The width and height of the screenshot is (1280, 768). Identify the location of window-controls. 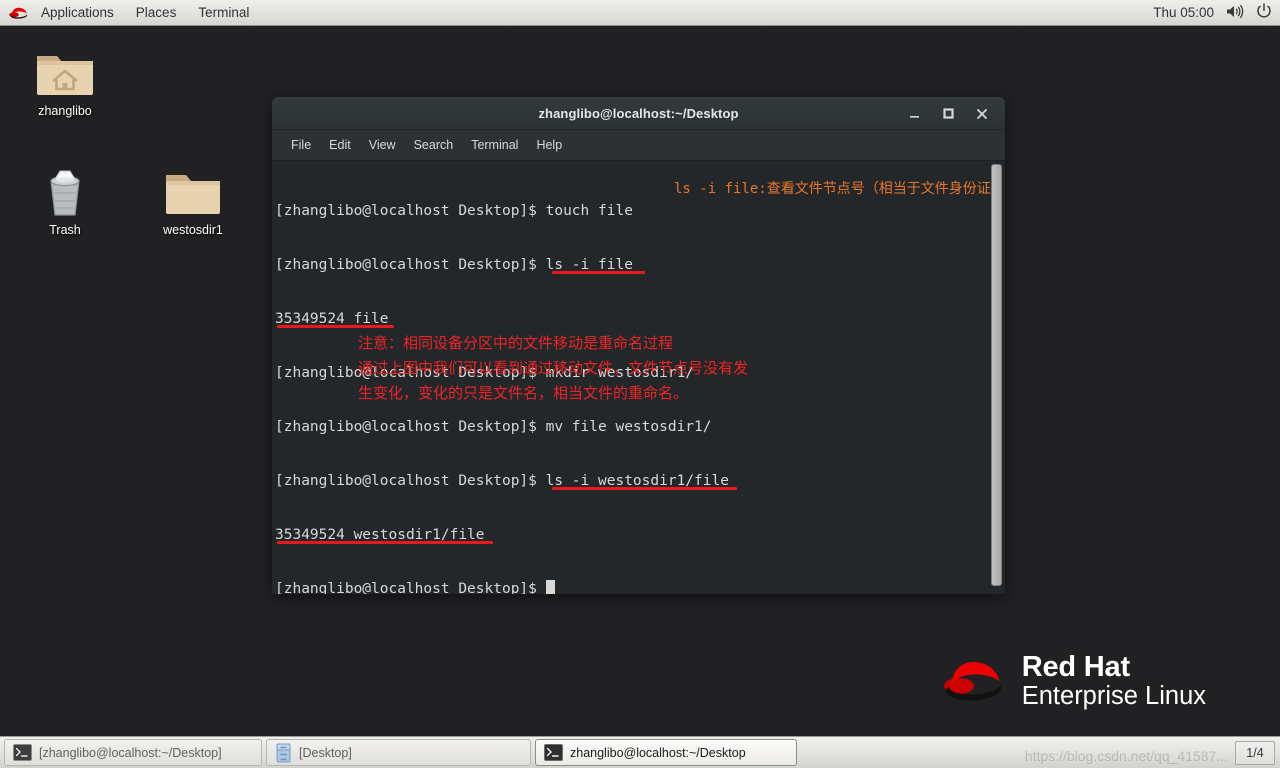
(948, 113).